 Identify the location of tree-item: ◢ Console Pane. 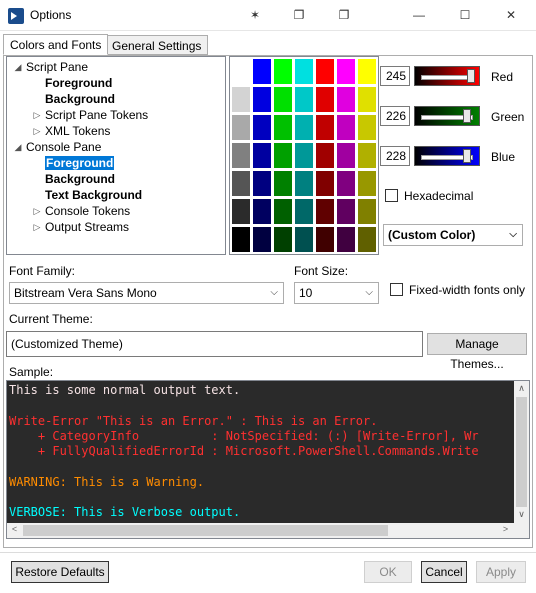
(58, 147).